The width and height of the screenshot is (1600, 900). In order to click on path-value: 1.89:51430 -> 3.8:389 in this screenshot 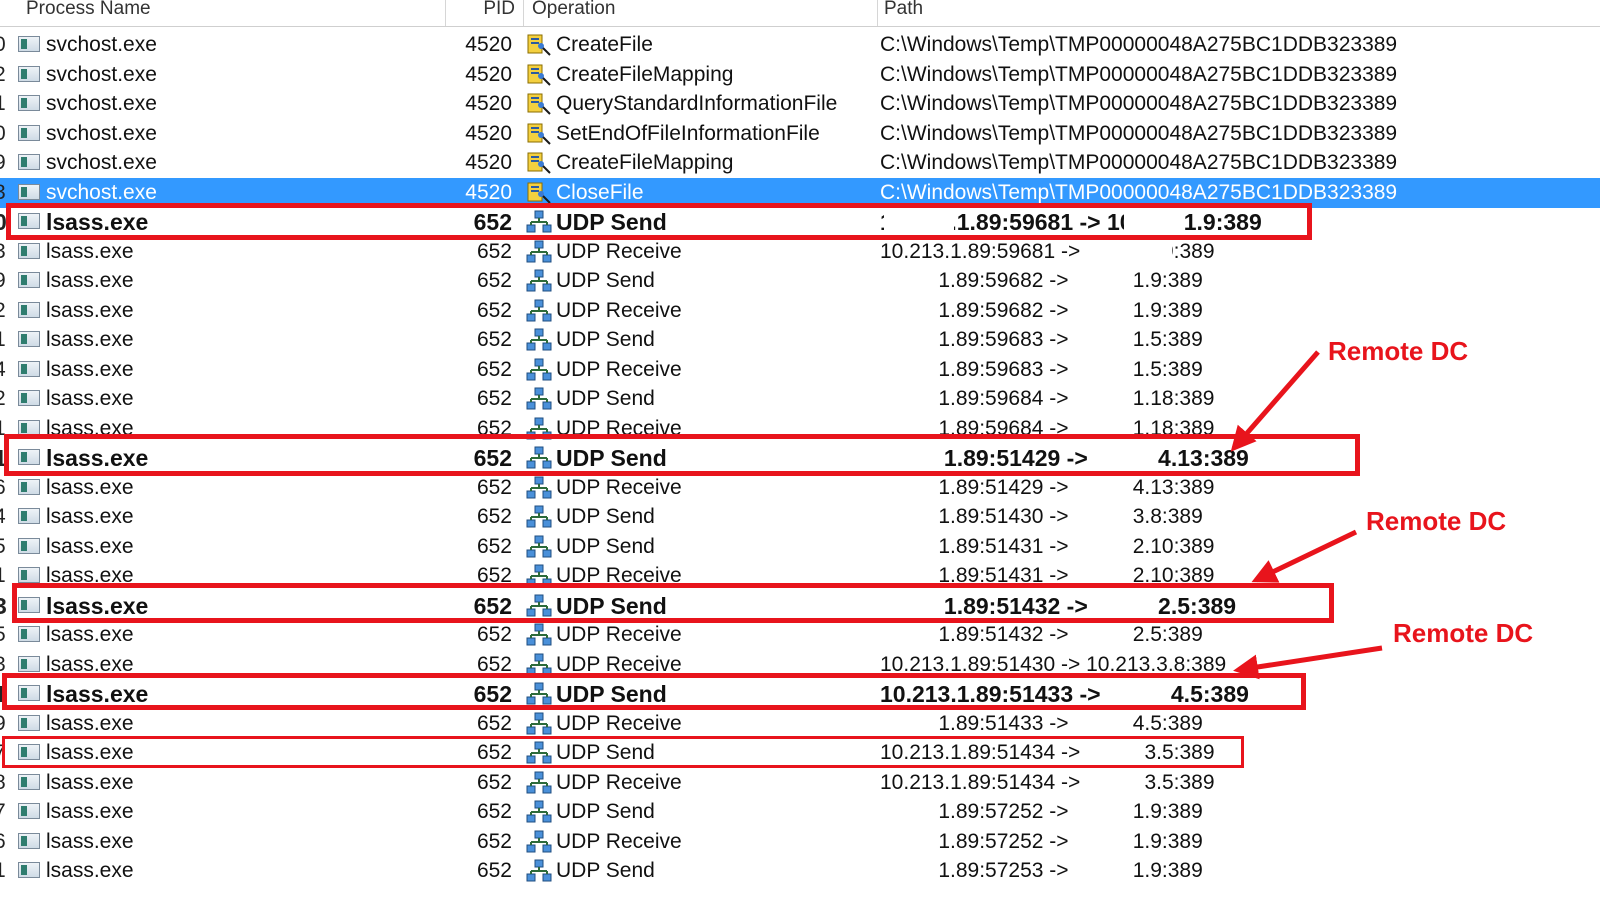, I will do `click(1041, 516)`.